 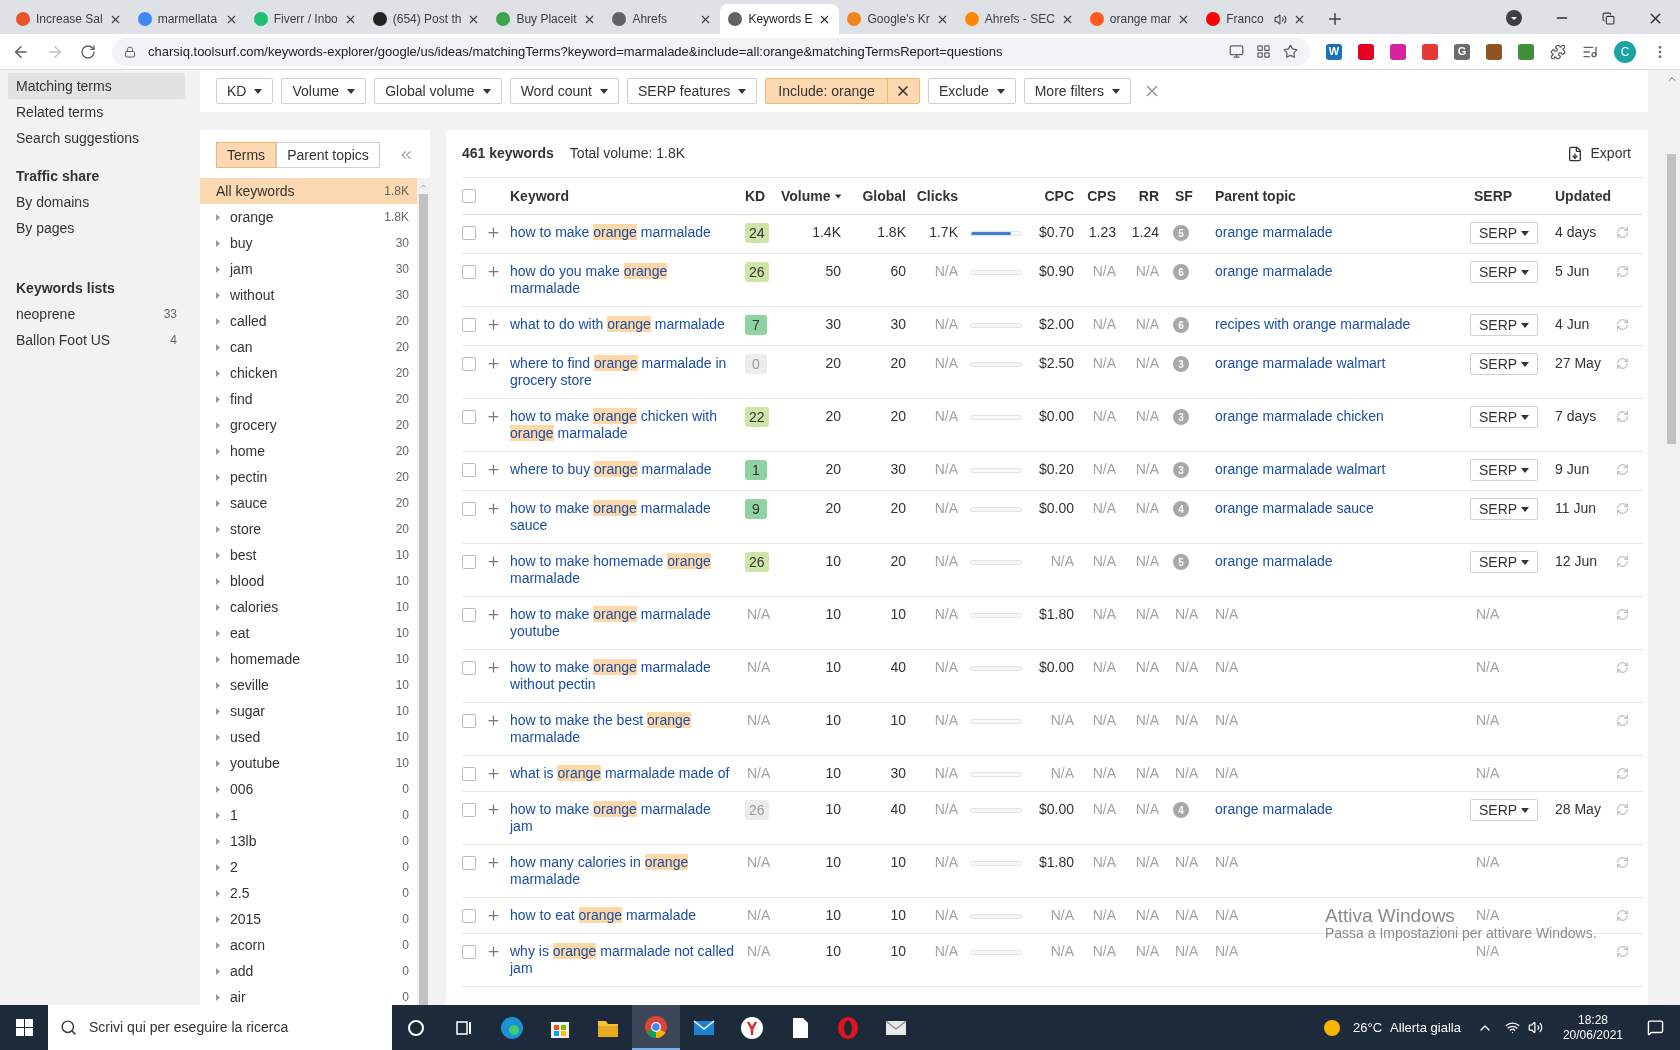 What do you see at coordinates (813, 196) in the screenshot?
I see `column-header: Volume` at bounding box center [813, 196].